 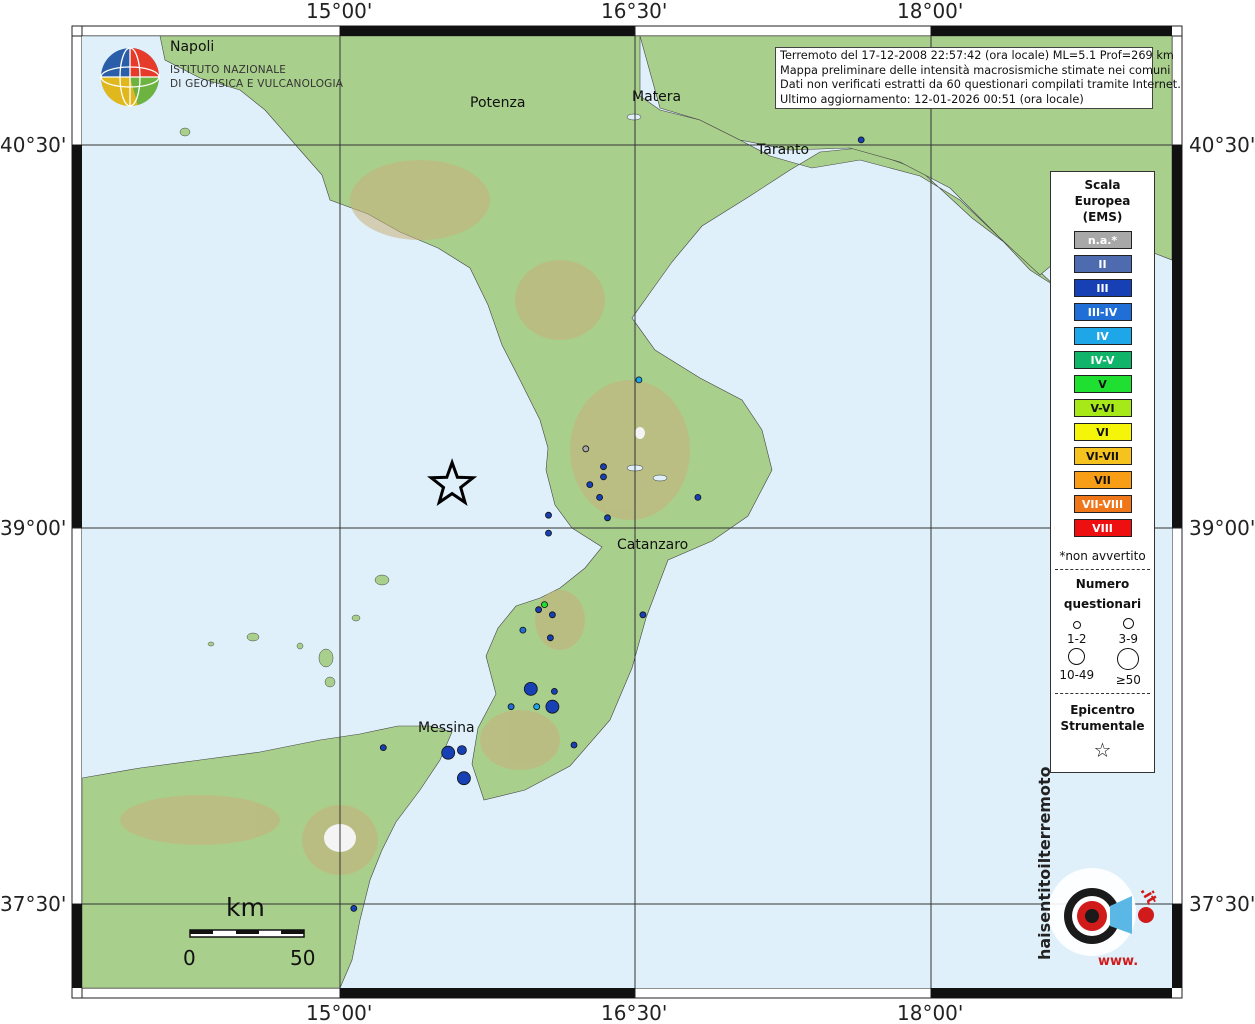 What do you see at coordinates (33, 528) in the screenshot?
I see `left-label-39: 39°00'` at bounding box center [33, 528].